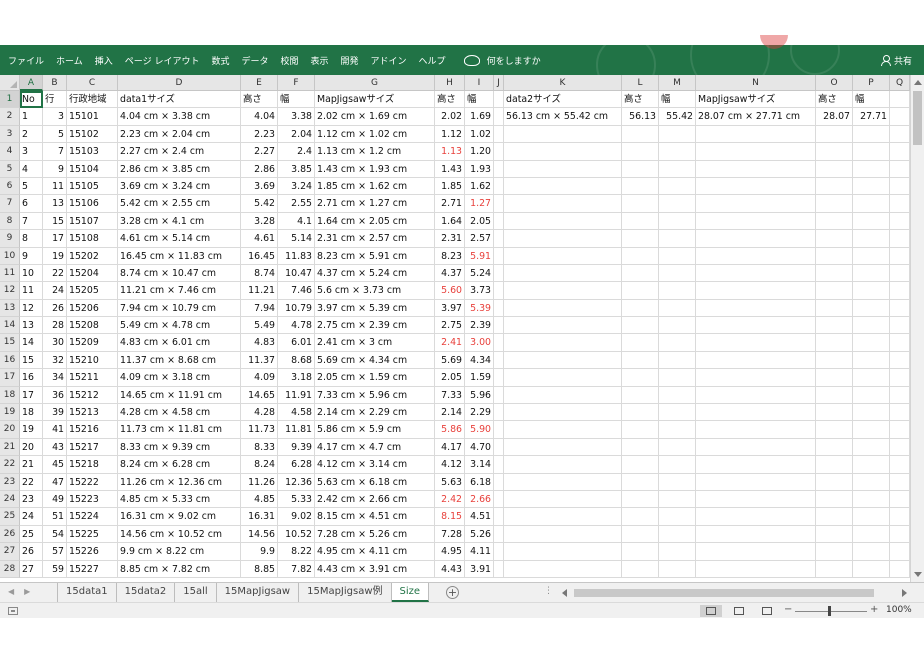 The width and height of the screenshot is (924, 660). What do you see at coordinates (375, 343) in the screenshot?
I see `cell-mapjigsaw-size: 2.41 cm × 3 cm` at bounding box center [375, 343].